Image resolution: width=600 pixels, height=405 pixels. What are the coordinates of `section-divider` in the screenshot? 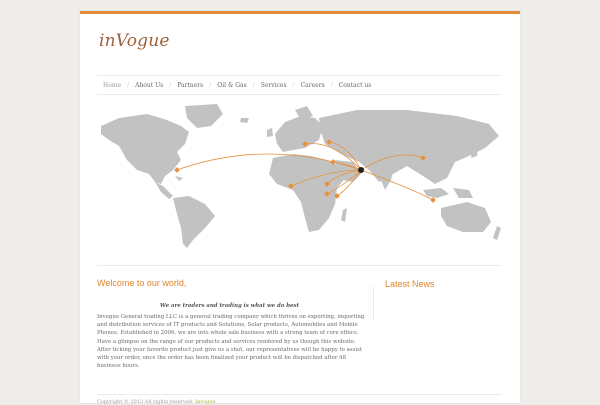 It's located at (299, 265).